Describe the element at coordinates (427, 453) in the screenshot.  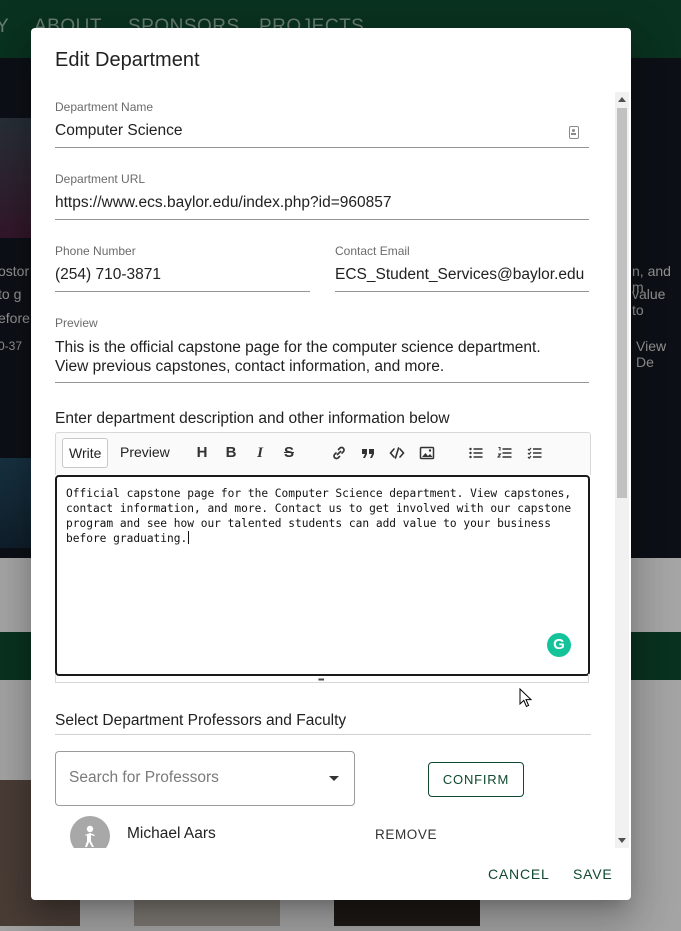
I see `image-icon` at that location.